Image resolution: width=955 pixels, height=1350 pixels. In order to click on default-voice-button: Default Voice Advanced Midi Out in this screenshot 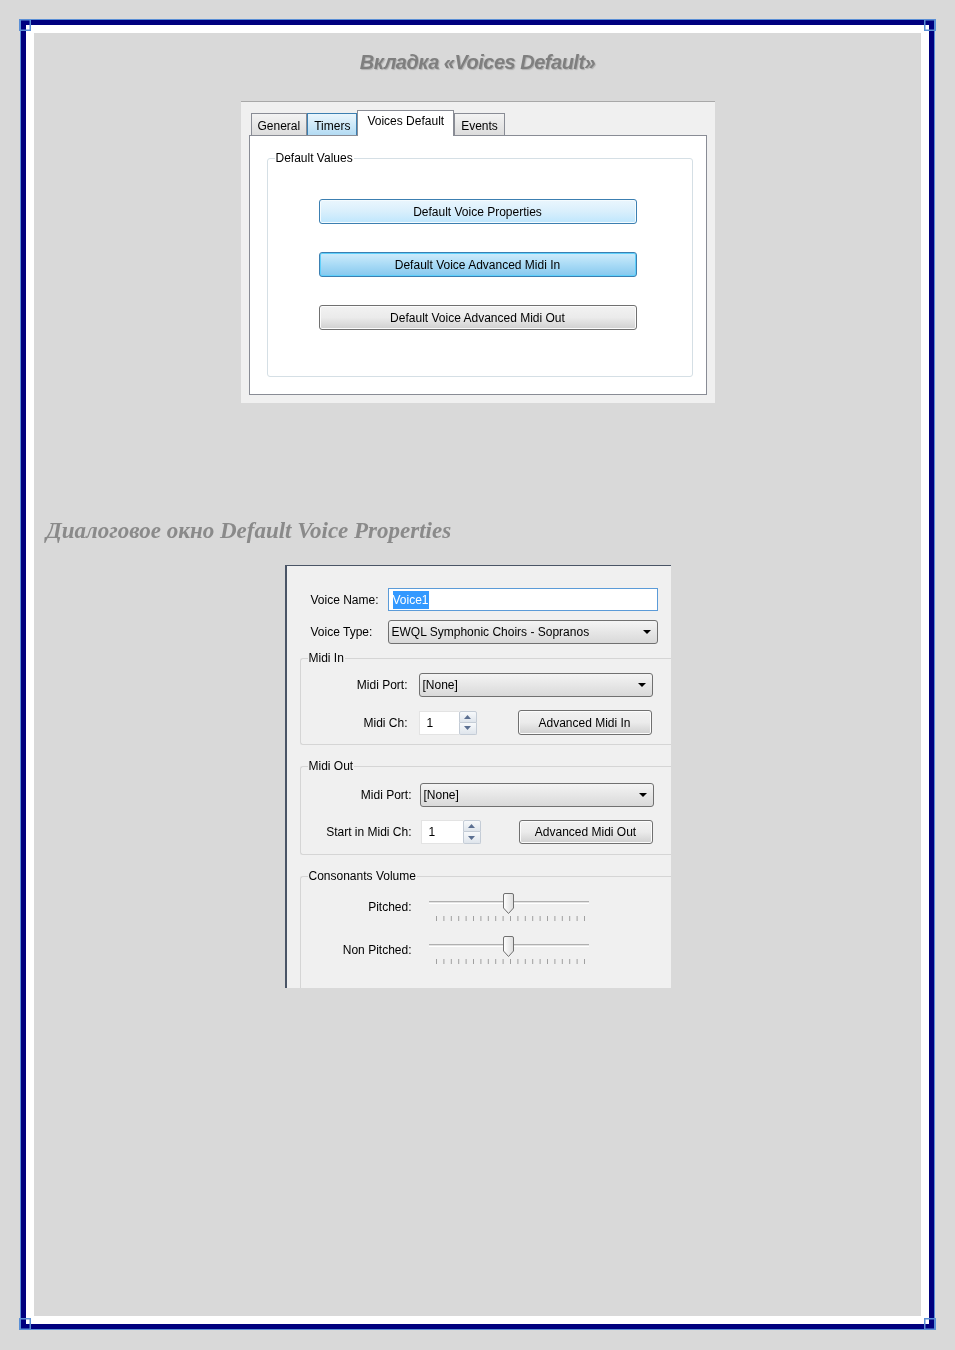, I will do `click(477, 317)`.